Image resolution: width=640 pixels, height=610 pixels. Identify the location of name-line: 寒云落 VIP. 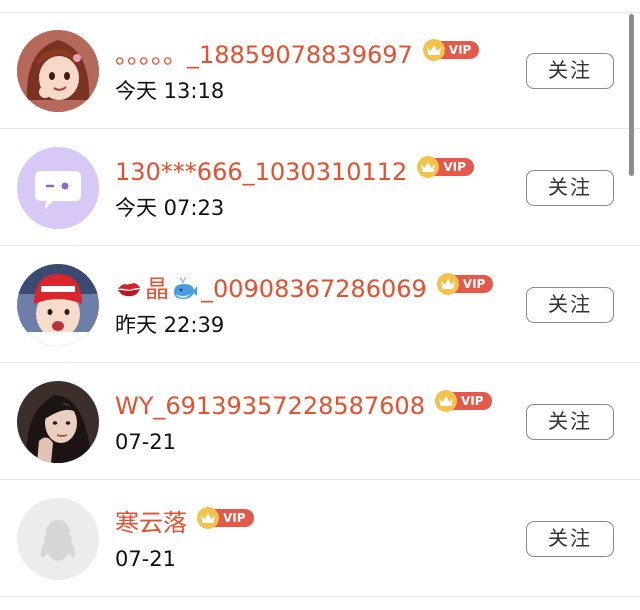
(184, 523).